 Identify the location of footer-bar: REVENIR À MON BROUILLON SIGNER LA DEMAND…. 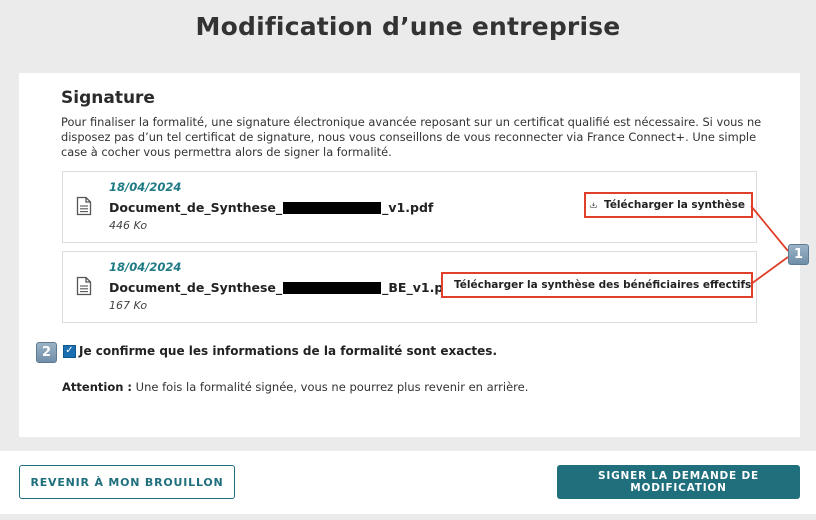
(408, 482).